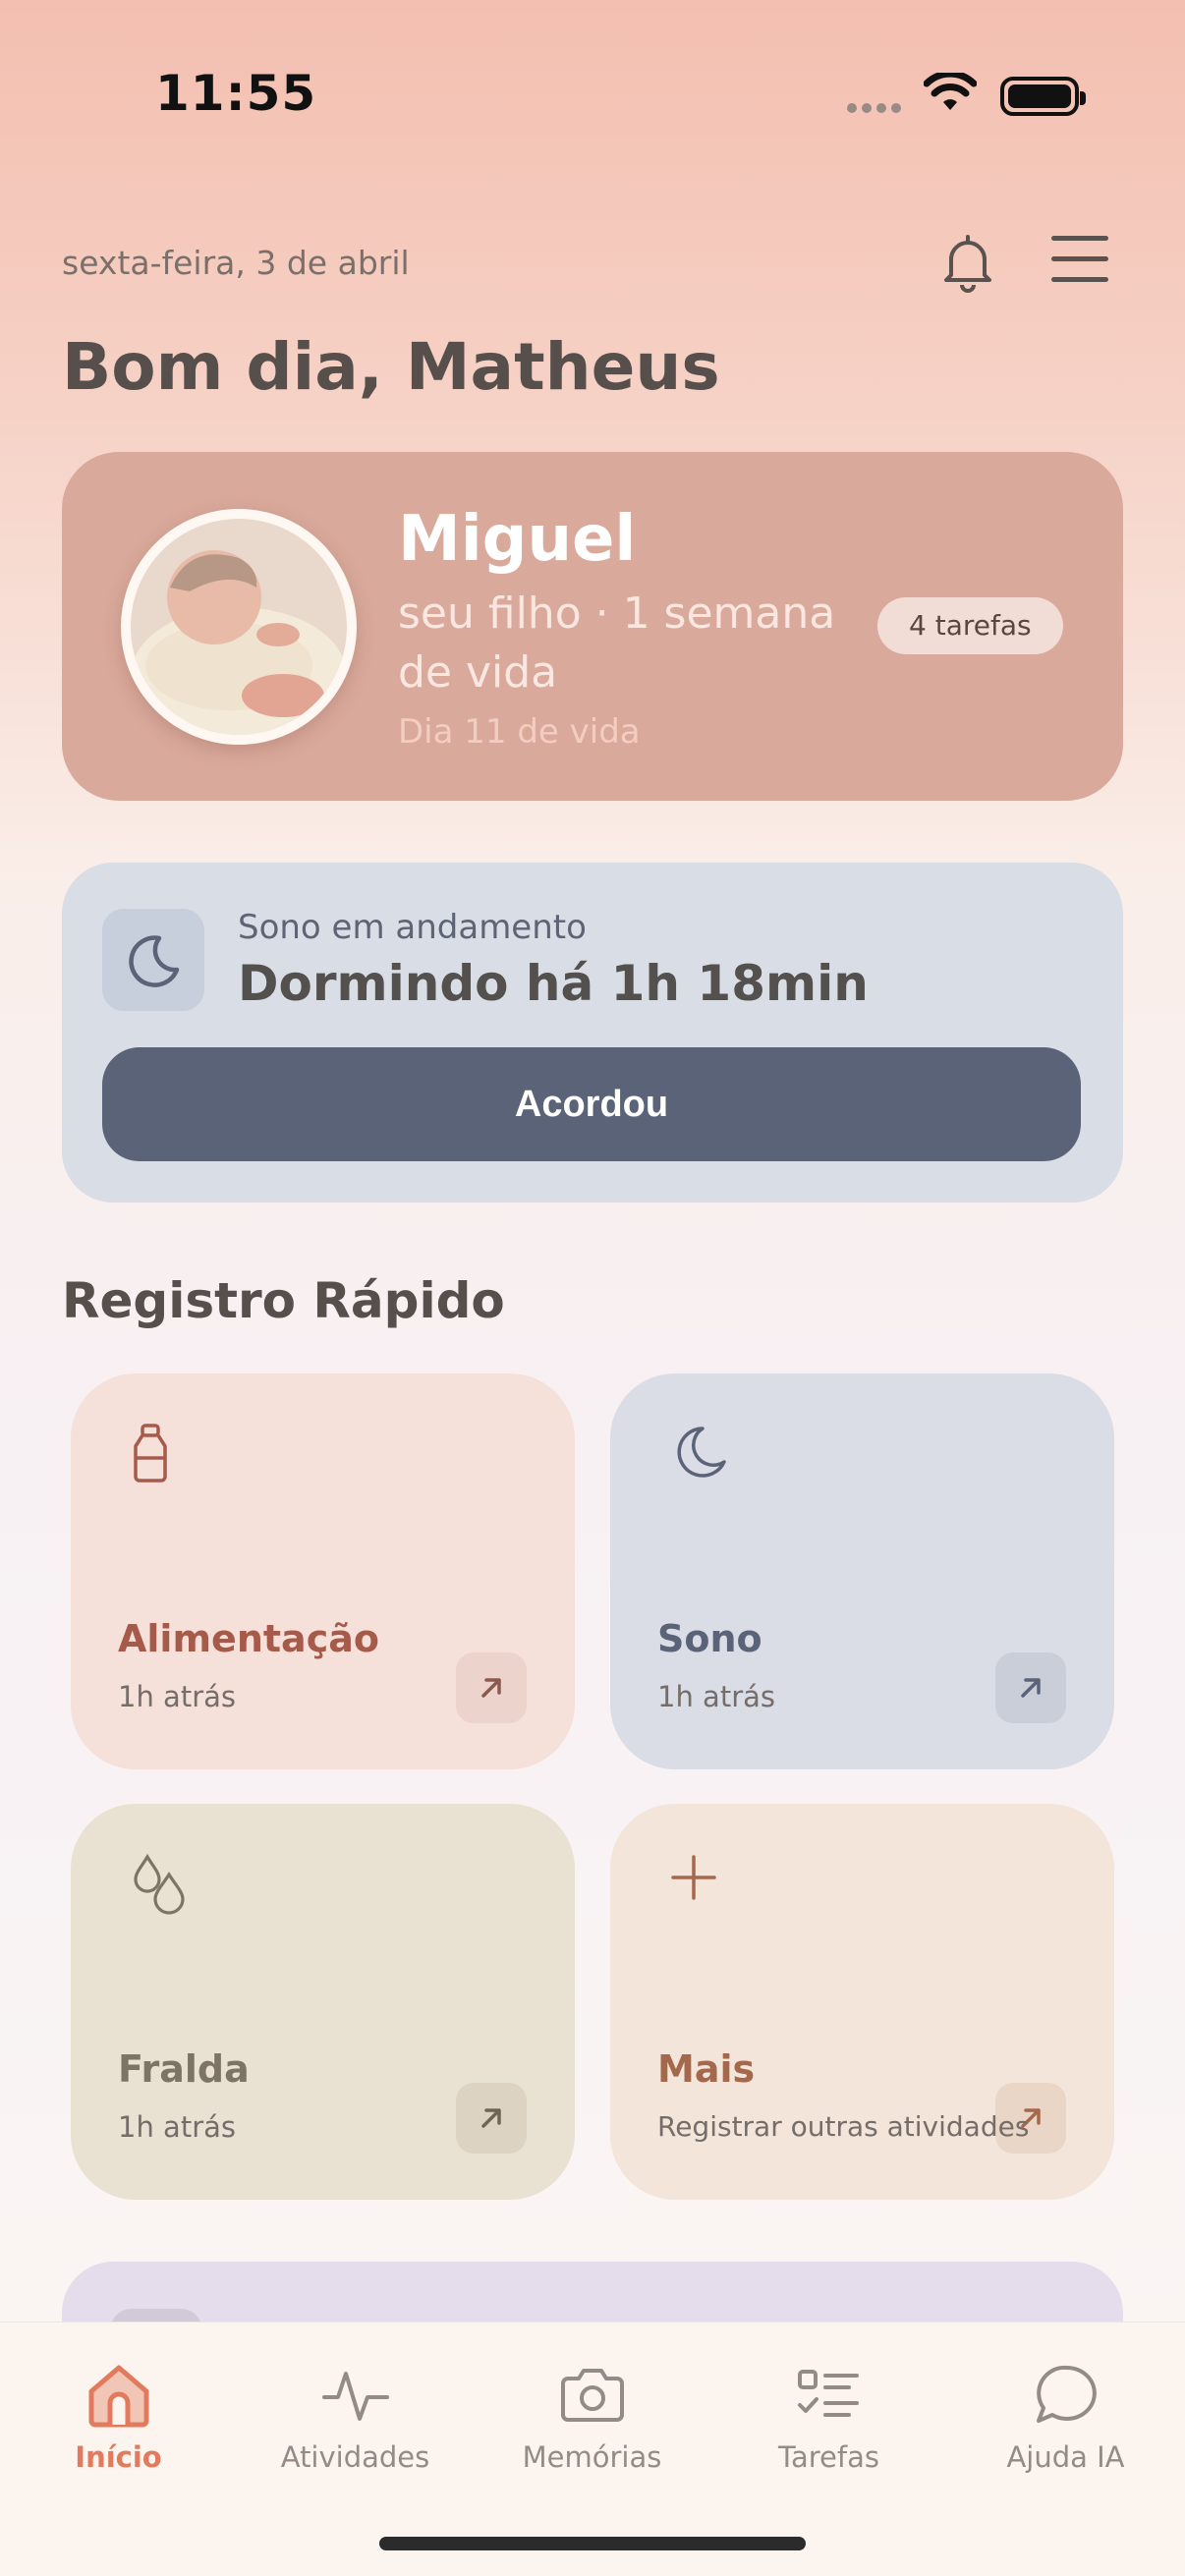 Image resolution: width=1185 pixels, height=2576 pixels. Describe the element at coordinates (693, 1879) in the screenshot. I see `plus-icon` at that location.